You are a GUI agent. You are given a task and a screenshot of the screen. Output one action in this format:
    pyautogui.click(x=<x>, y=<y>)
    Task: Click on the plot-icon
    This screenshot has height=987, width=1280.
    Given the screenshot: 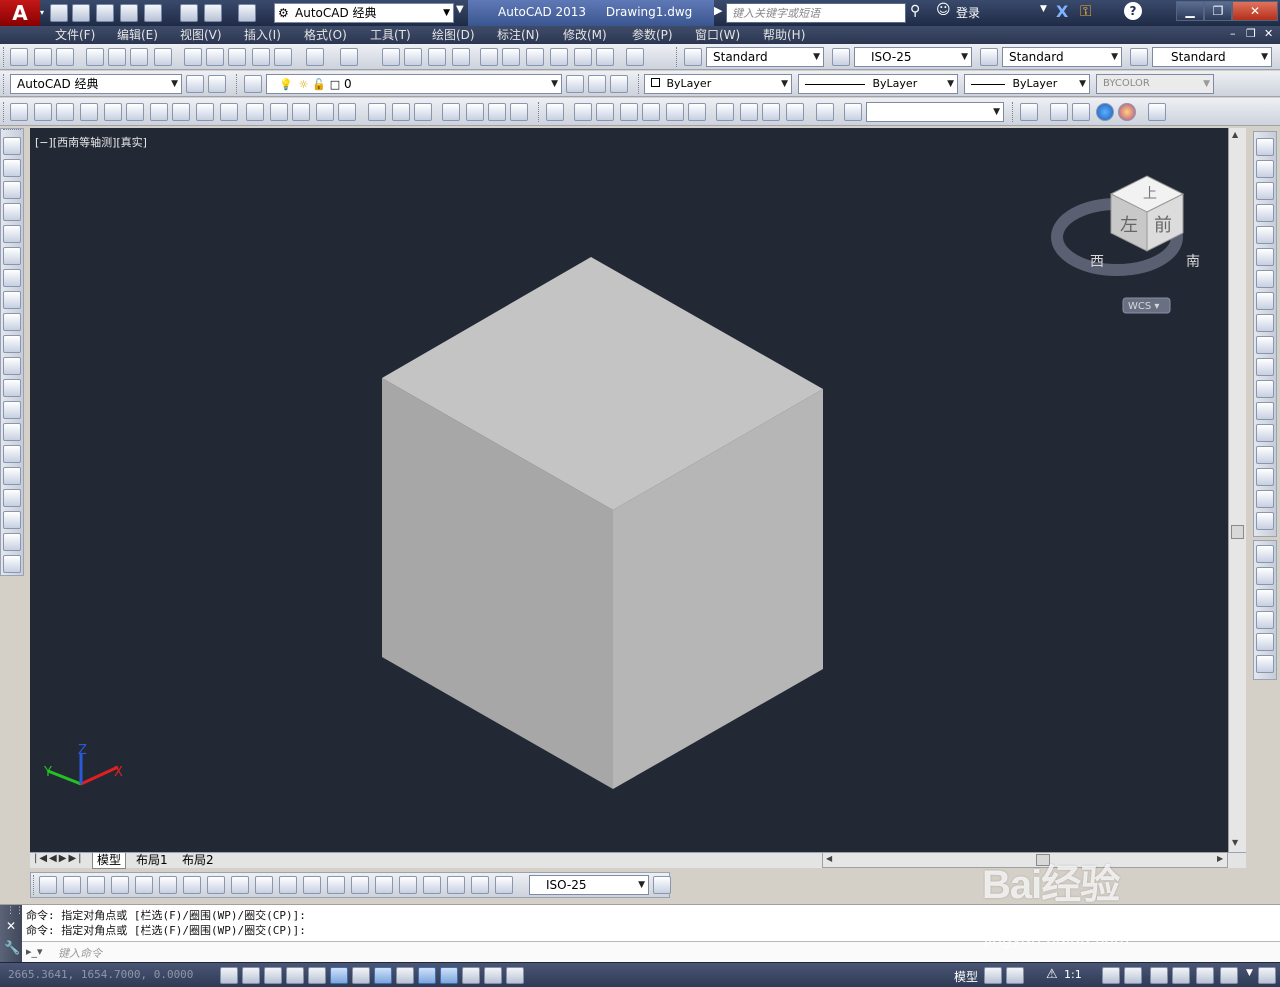 What is the action you would take?
    pyautogui.click(x=189, y=13)
    